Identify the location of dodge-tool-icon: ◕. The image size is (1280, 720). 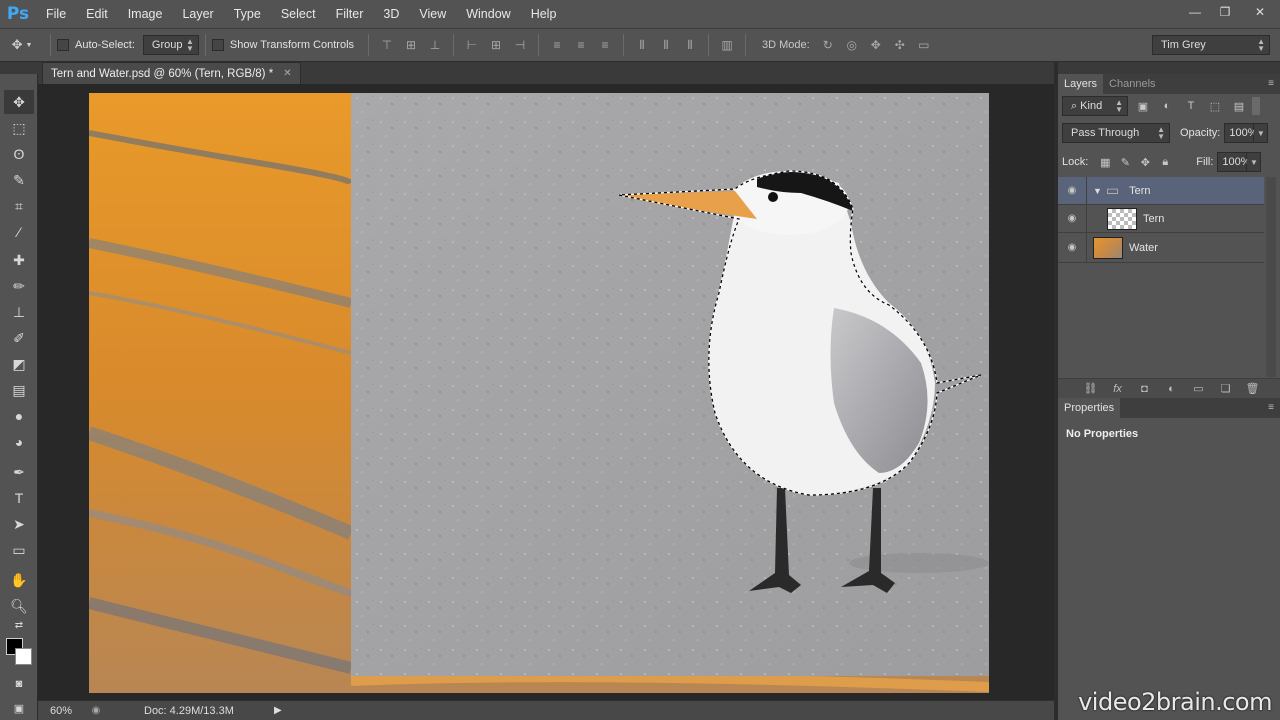
(19, 442).